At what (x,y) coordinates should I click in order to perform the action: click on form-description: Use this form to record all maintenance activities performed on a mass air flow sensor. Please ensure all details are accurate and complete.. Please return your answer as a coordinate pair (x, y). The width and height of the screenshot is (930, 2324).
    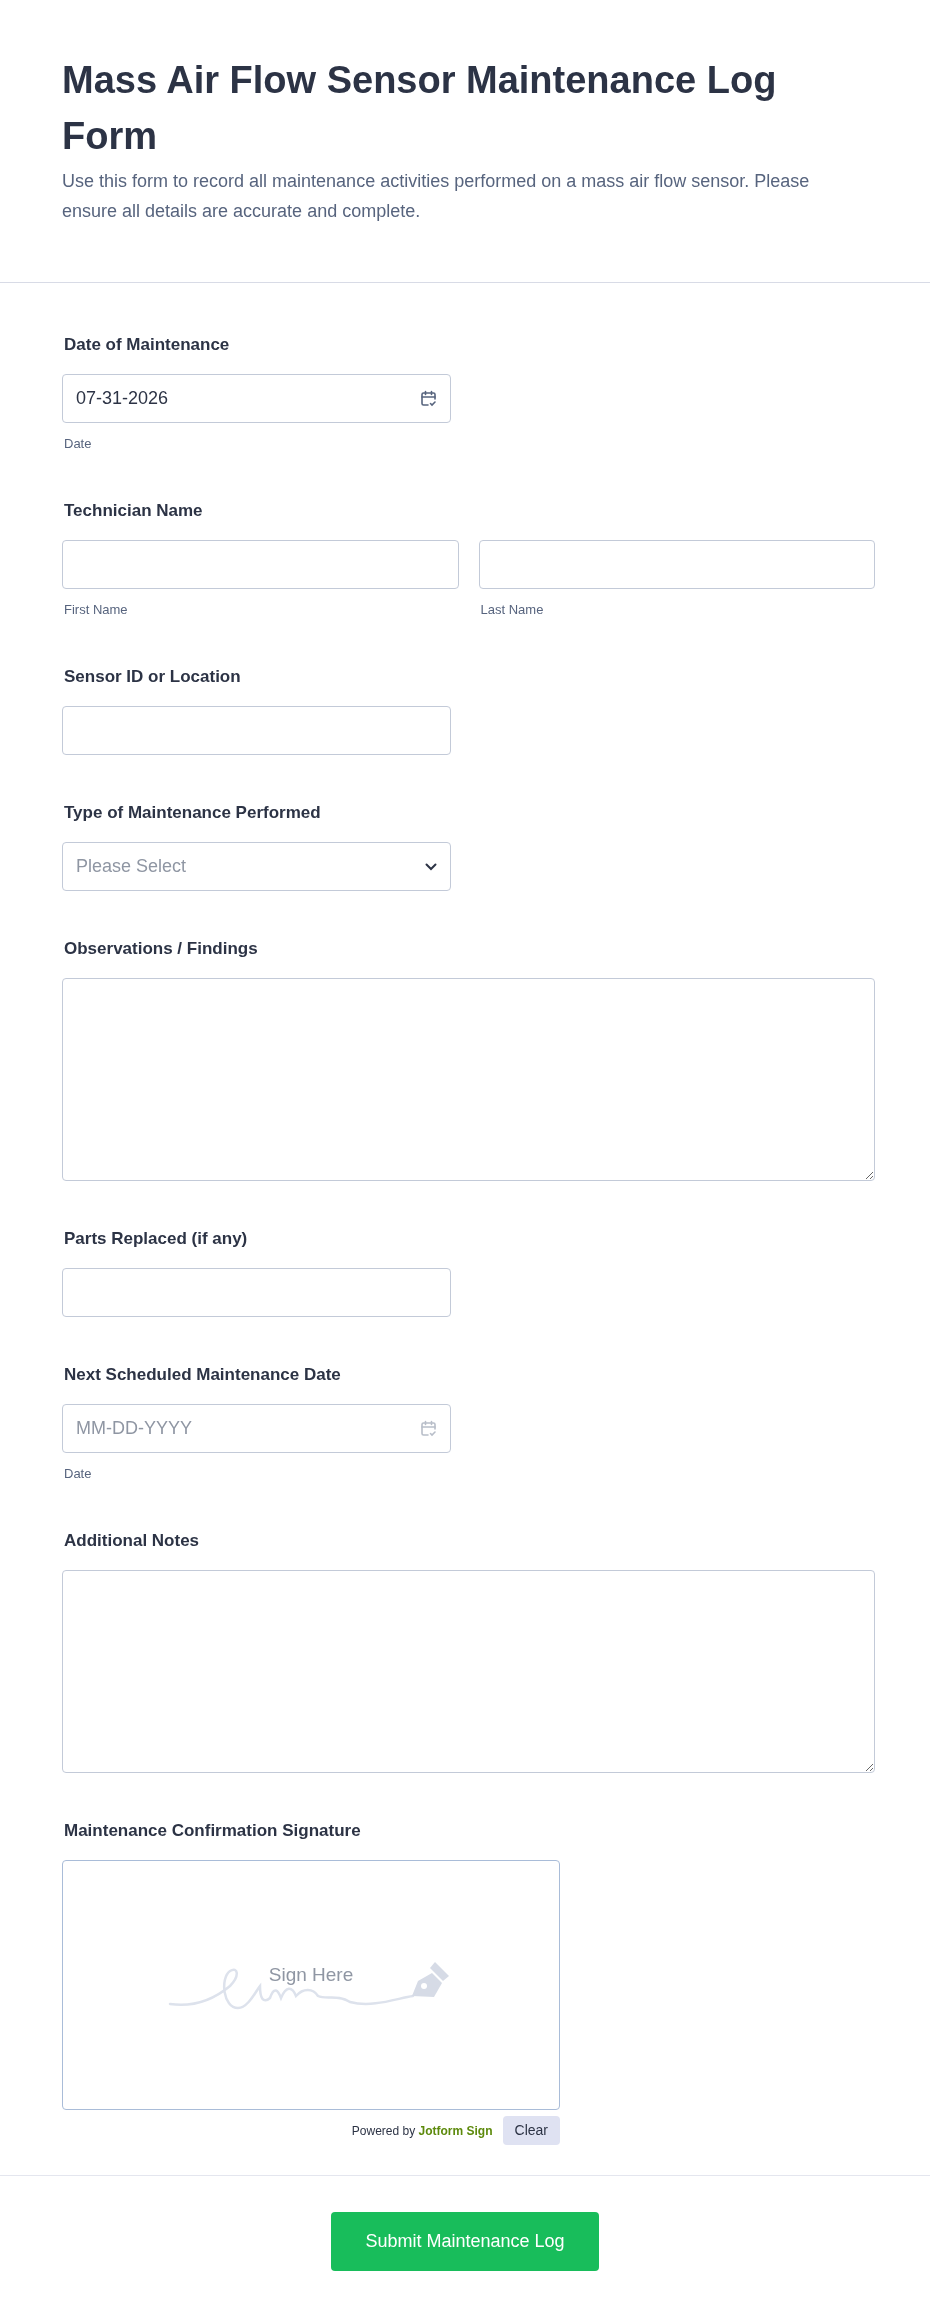
    Looking at the image, I should click on (436, 196).